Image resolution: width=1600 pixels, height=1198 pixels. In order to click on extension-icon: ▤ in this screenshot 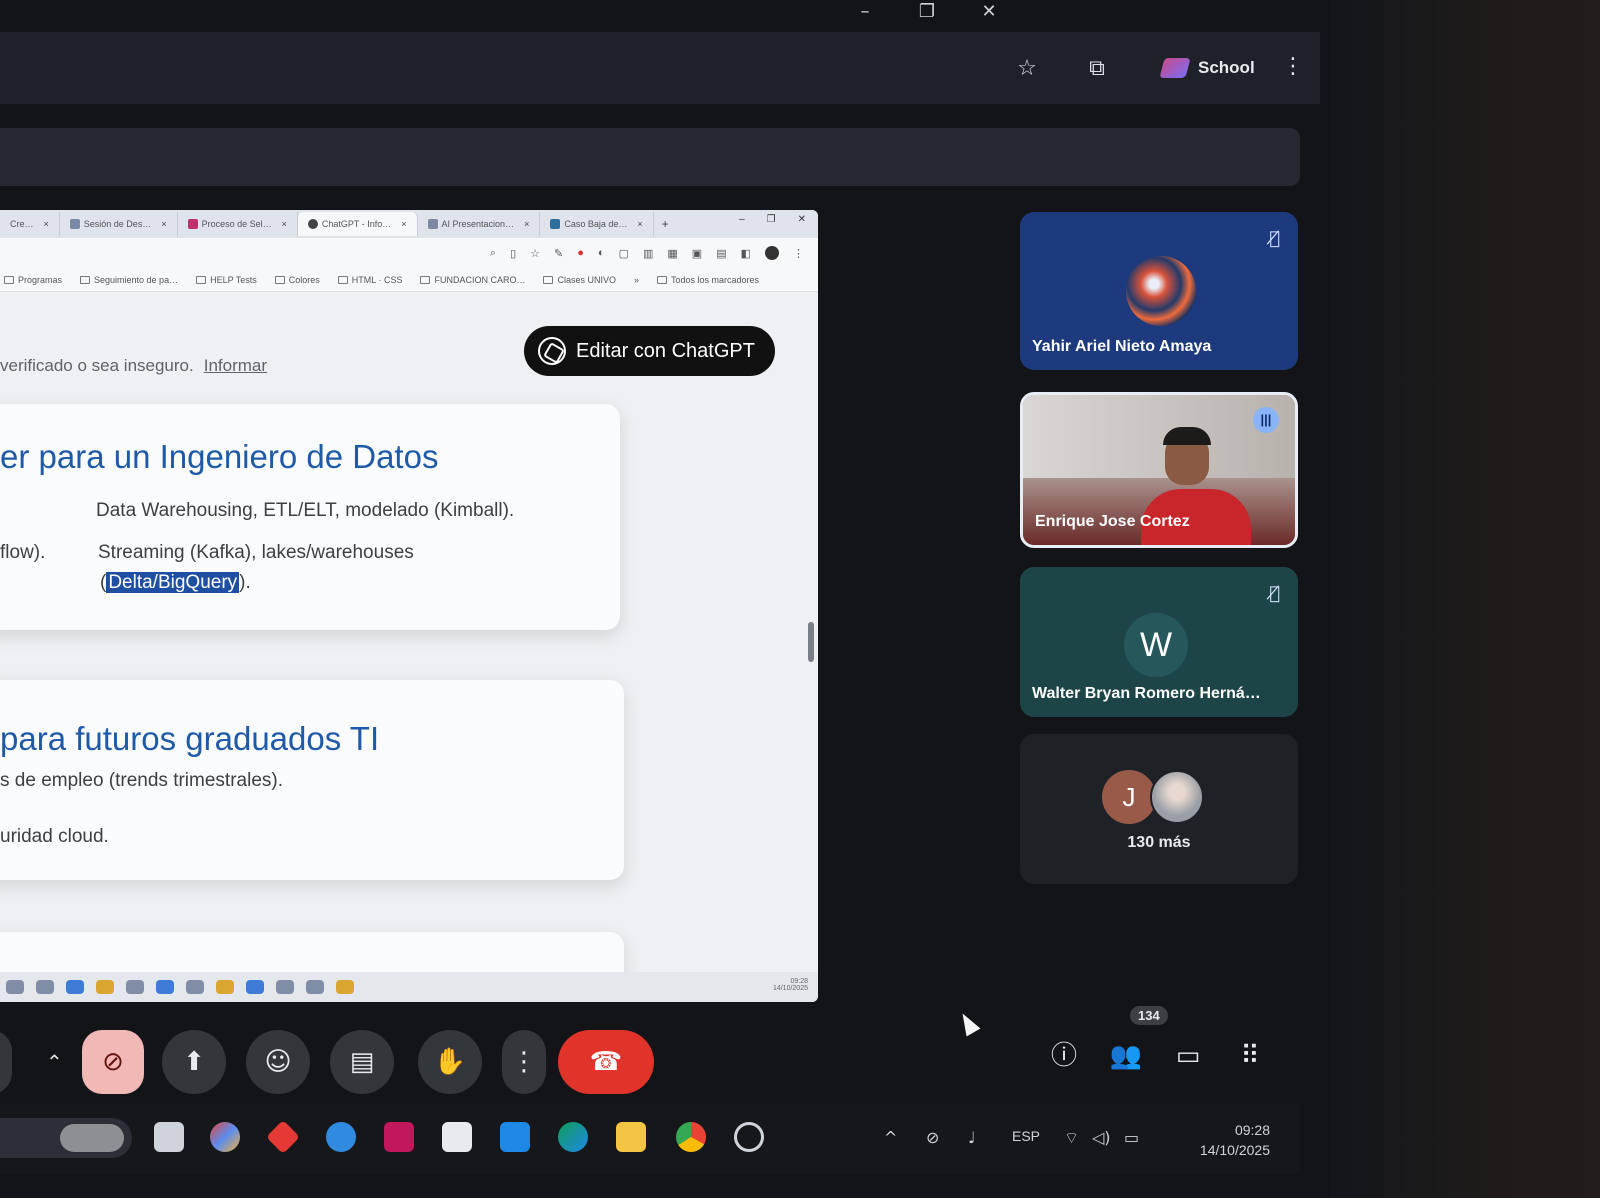, I will do `click(721, 253)`.